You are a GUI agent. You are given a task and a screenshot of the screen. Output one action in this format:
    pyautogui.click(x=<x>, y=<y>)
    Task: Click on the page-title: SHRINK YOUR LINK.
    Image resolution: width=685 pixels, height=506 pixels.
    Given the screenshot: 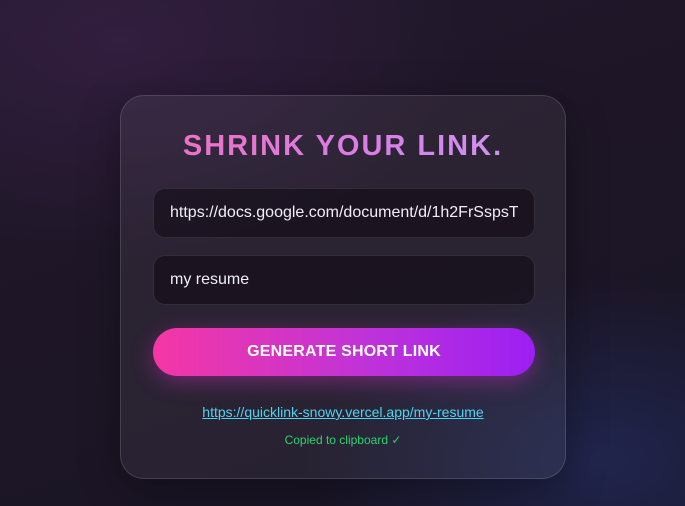 What is the action you would take?
    pyautogui.click(x=343, y=146)
    